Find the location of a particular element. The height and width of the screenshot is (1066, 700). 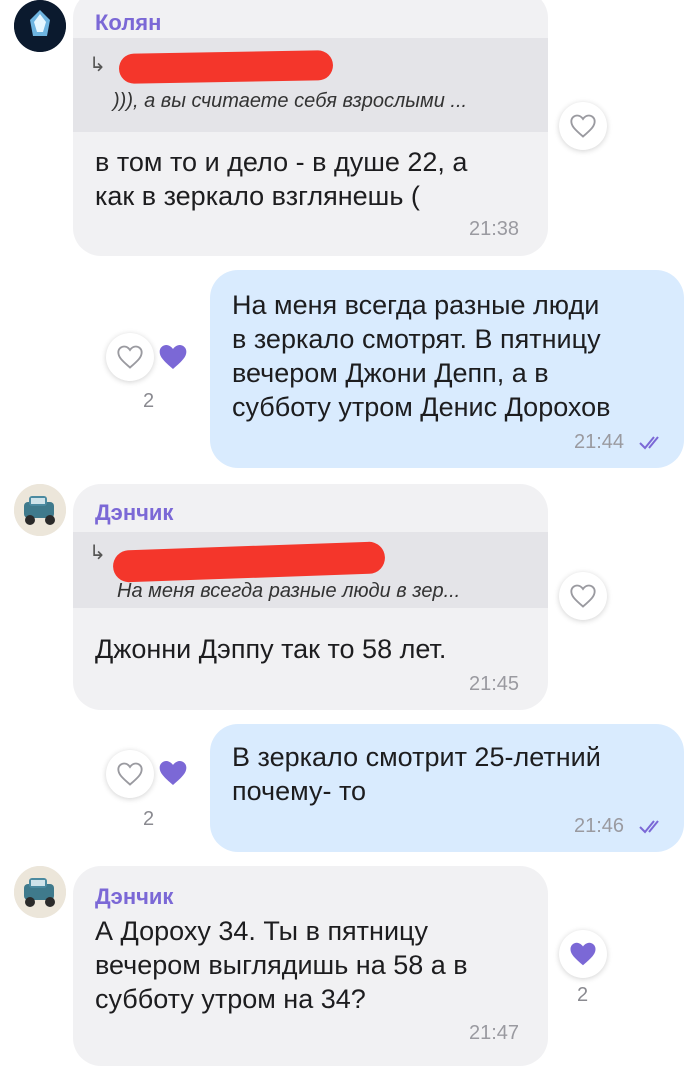

avatar-kolyan is located at coordinates (40, 26).